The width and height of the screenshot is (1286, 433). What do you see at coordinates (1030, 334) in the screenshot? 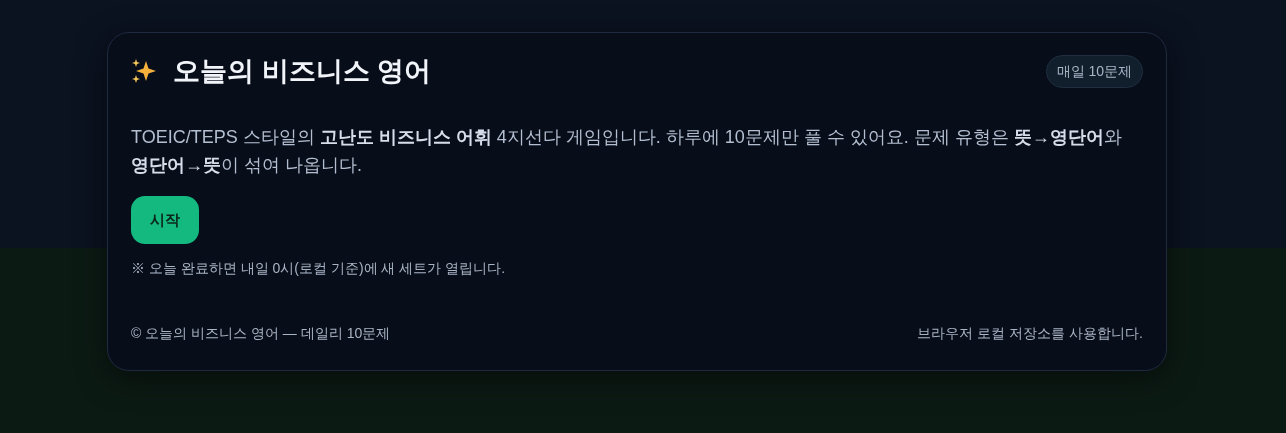
I see `footer-storage-note: 브라우저 로컬 저장소를 사용합니다.` at bounding box center [1030, 334].